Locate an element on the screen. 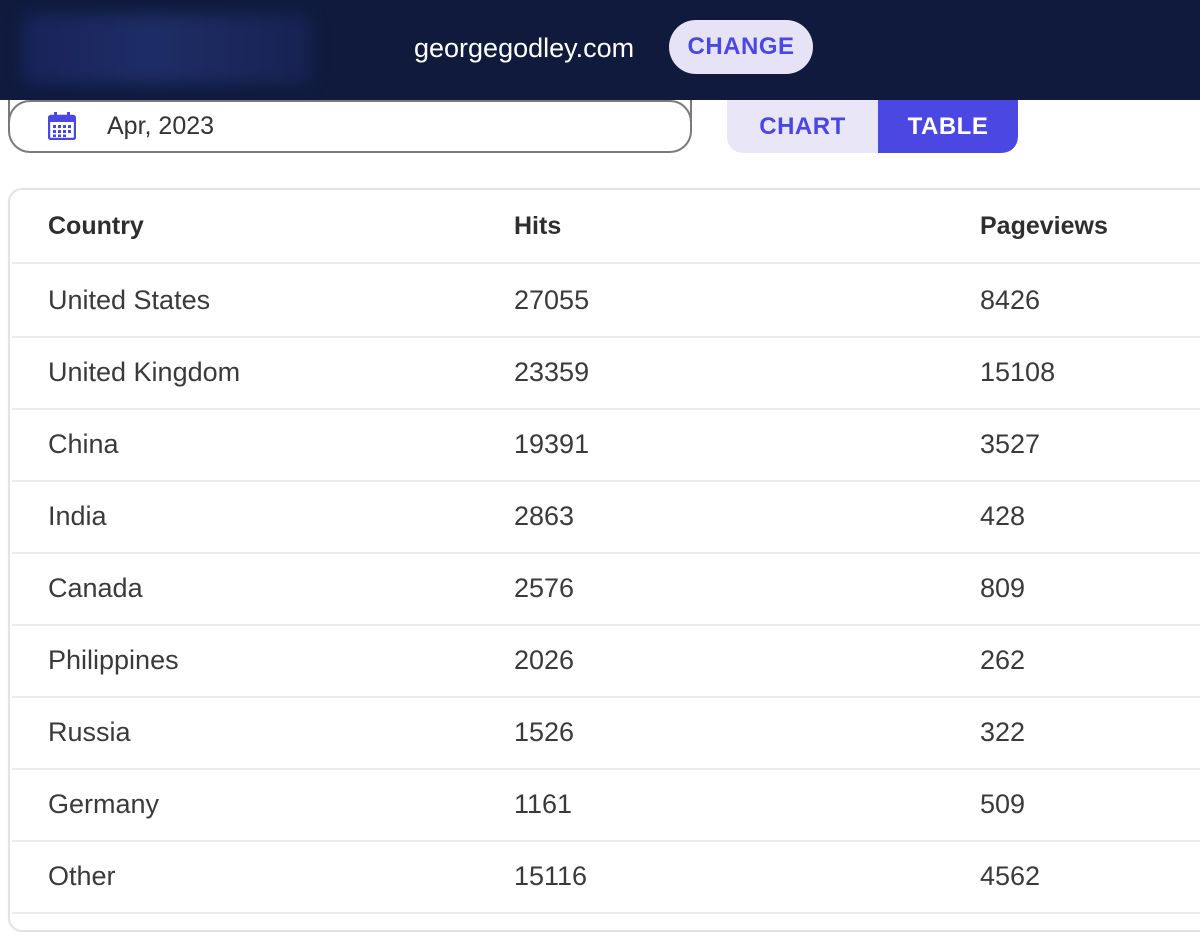 The image size is (1200, 932). pageviews-cell: 8426 is located at coordinates (1010, 300).